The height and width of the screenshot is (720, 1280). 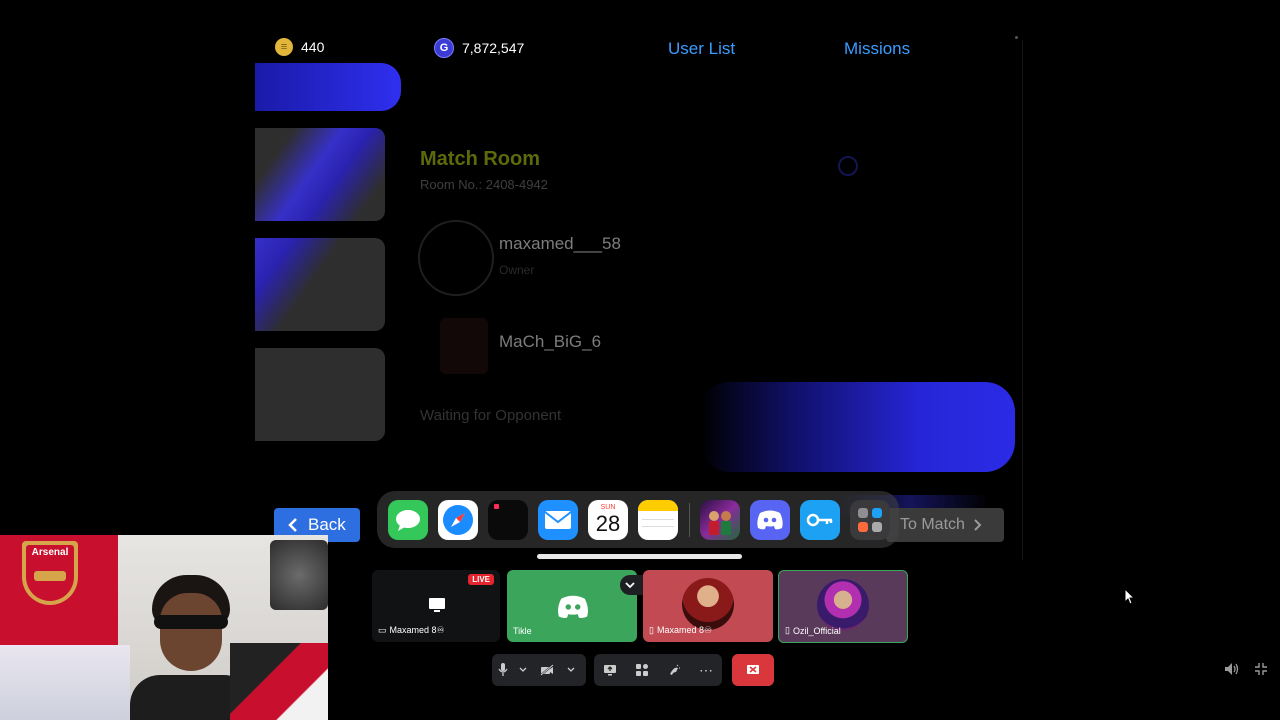 I want to click on call-tile-1: LIVE ▭ Maxamed 8♾, so click(x=436, y=606).